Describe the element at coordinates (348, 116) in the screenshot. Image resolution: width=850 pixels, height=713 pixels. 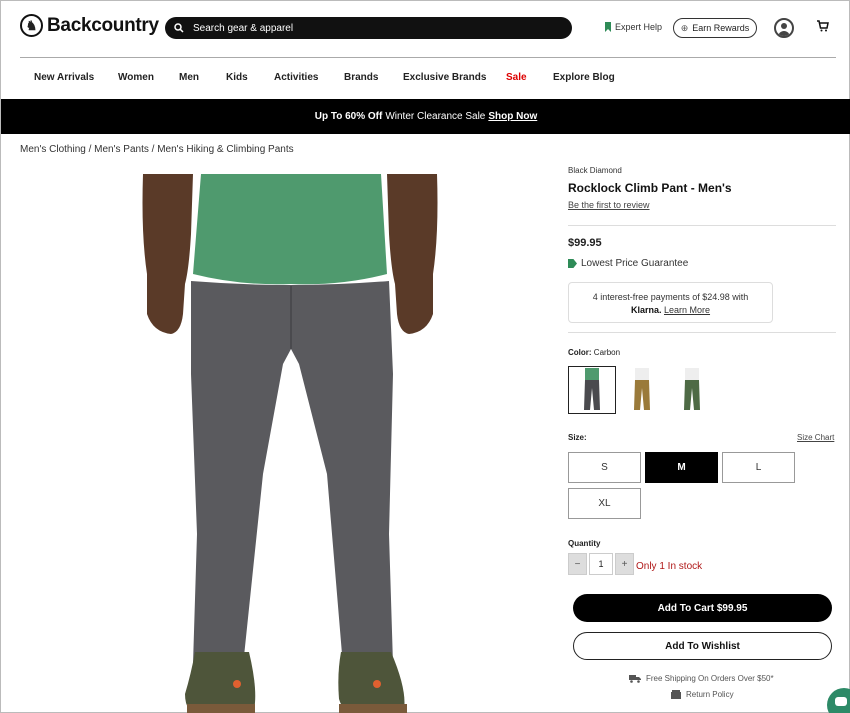
I see `promo-highlight: Up To 60% Off` at that location.